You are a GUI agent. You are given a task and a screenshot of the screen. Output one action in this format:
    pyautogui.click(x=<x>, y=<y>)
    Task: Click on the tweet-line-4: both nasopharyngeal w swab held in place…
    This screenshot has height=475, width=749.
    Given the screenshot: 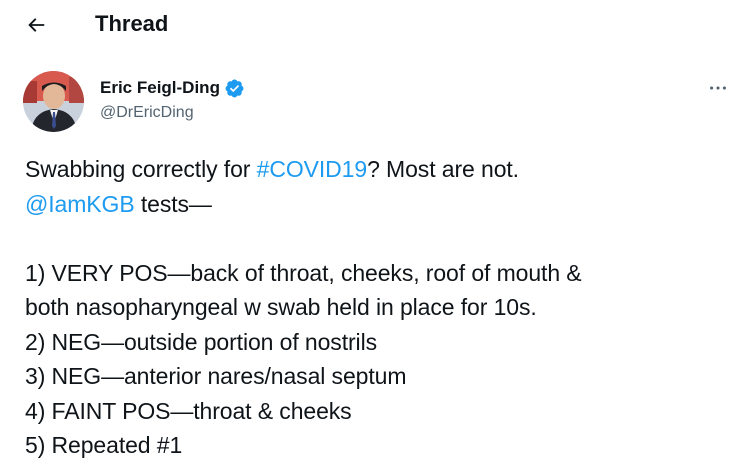 What is the action you would take?
    pyautogui.click(x=281, y=307)
    